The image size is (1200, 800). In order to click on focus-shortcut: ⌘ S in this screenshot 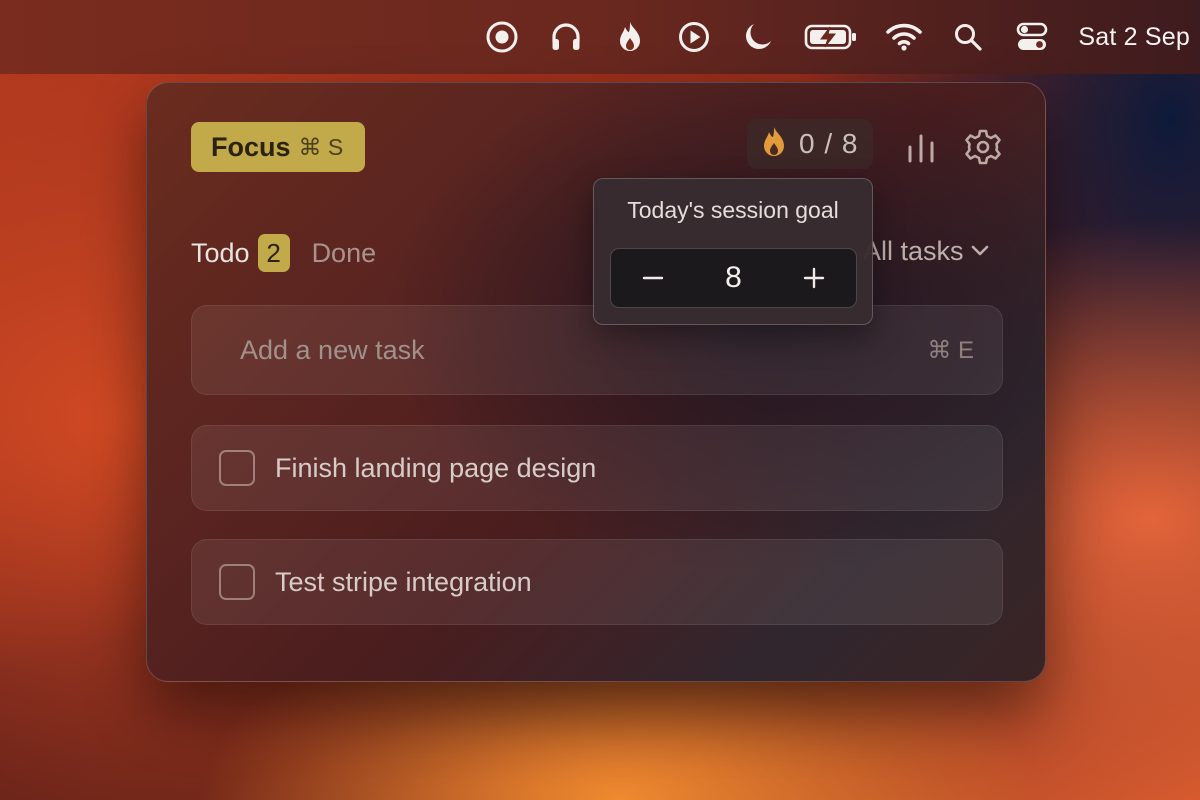, I will do `click(321, 146)`.